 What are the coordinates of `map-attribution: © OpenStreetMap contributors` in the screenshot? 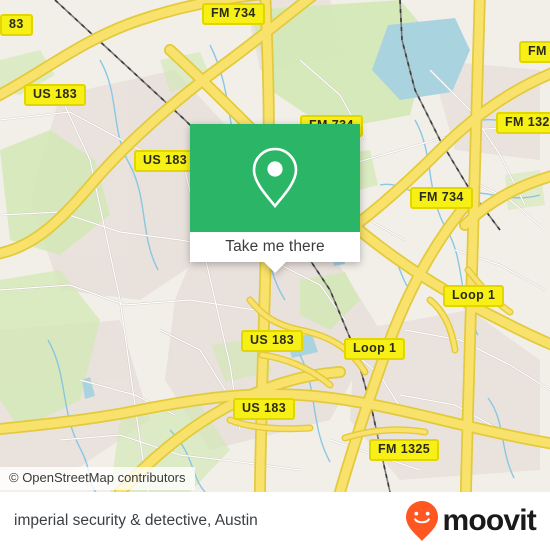 It's located at (97, 478).